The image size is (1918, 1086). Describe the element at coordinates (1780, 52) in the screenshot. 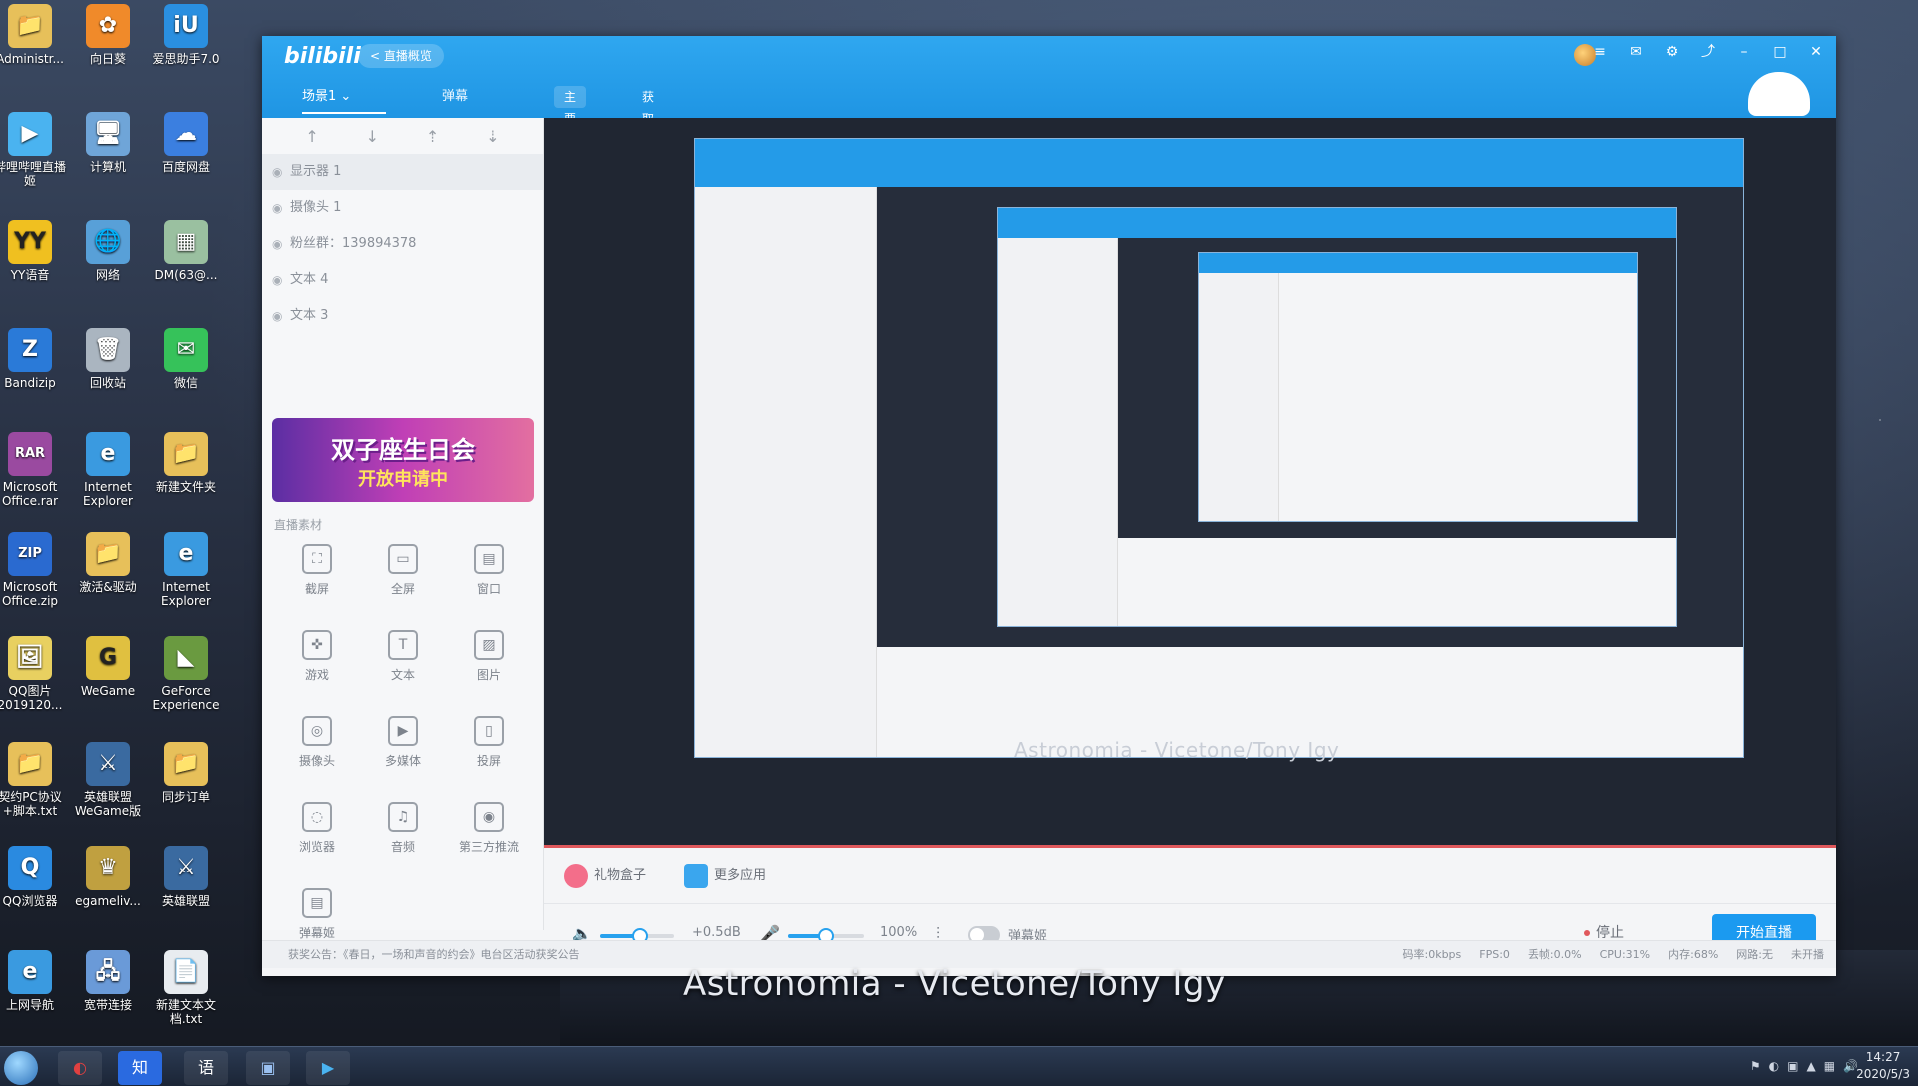

I see `maximize-icon: □` at that location.